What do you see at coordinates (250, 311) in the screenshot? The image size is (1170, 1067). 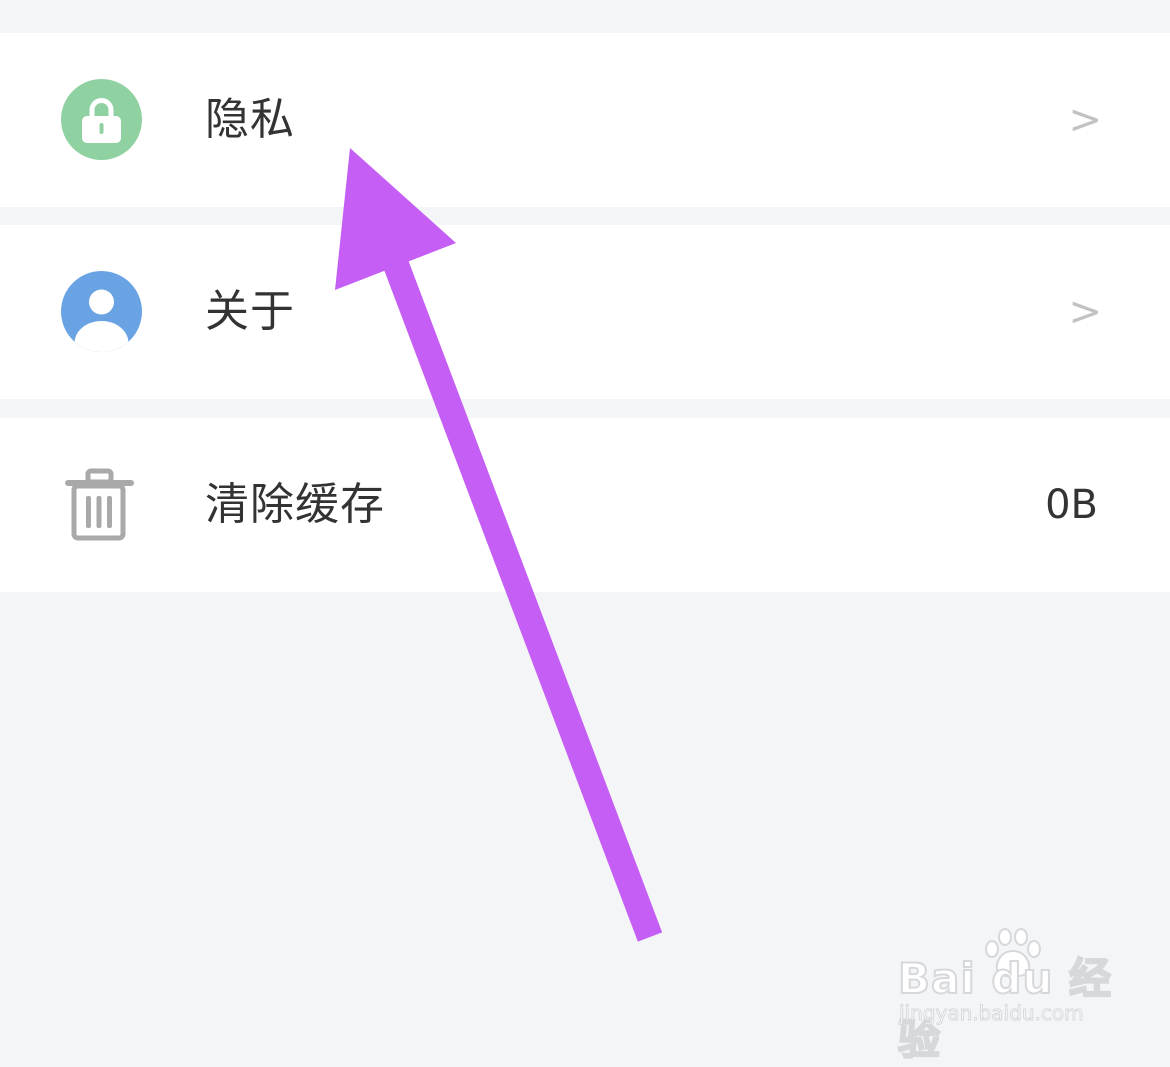 I see `settings-row-label: 关于` at bounding box center [250, 311].